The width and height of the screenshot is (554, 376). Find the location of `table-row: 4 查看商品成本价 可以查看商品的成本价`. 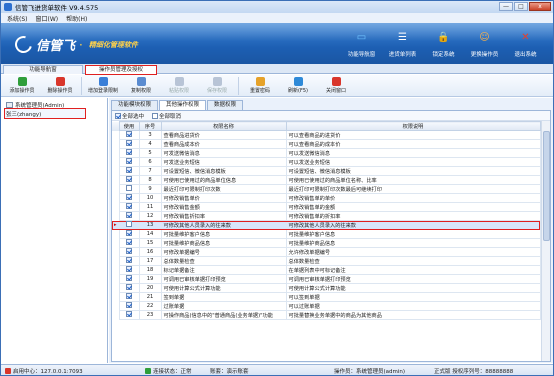

table-row: 4 查看商品成本价 可以查看商品的成本价 is located at coordinates (326, 144).